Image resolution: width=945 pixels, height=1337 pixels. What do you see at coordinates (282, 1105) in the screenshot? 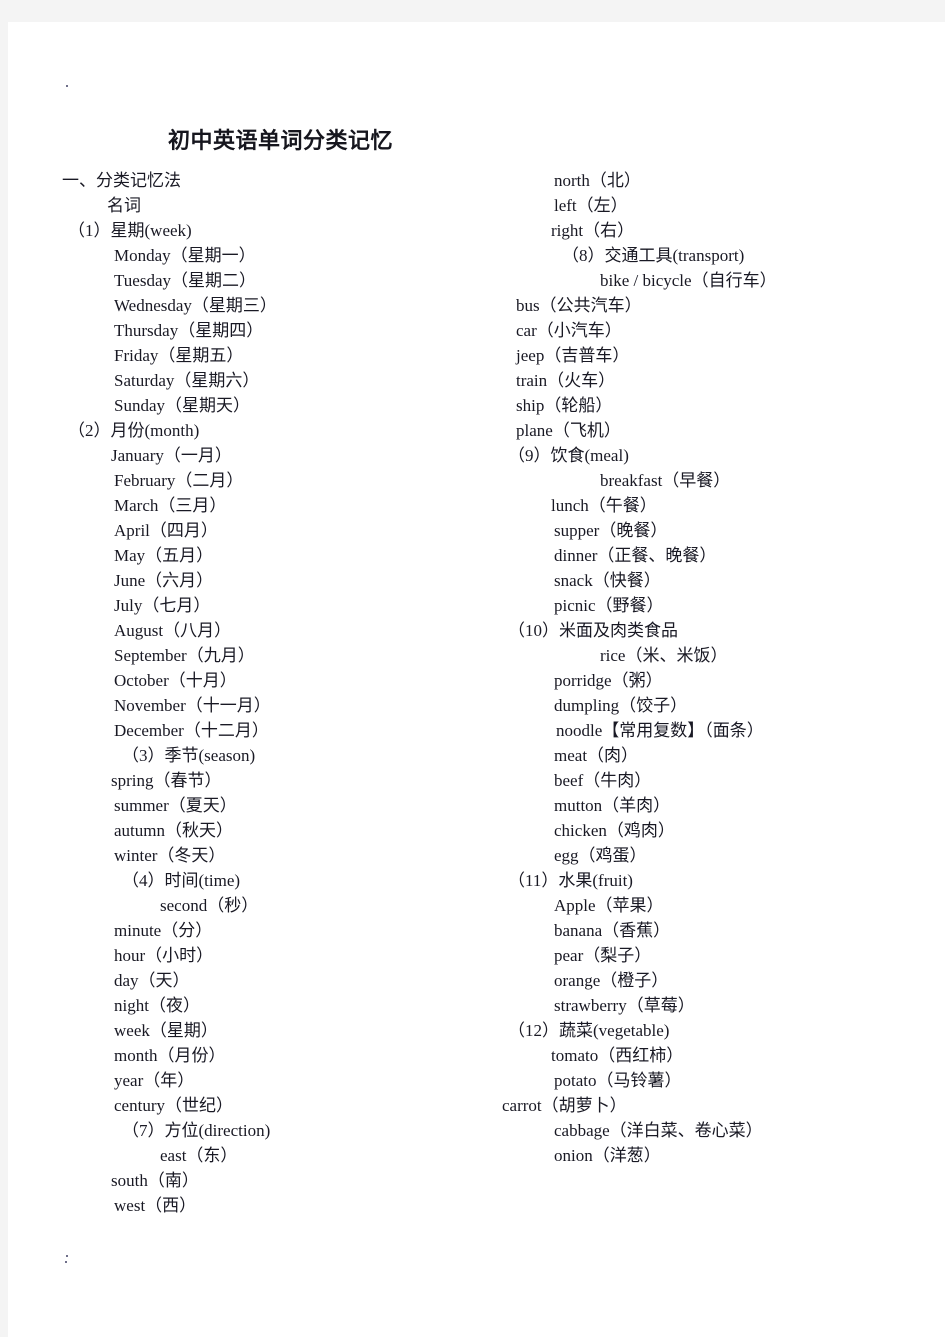
I see `left-entry-37: century（世纪）` at bounding box center [282, 1105].